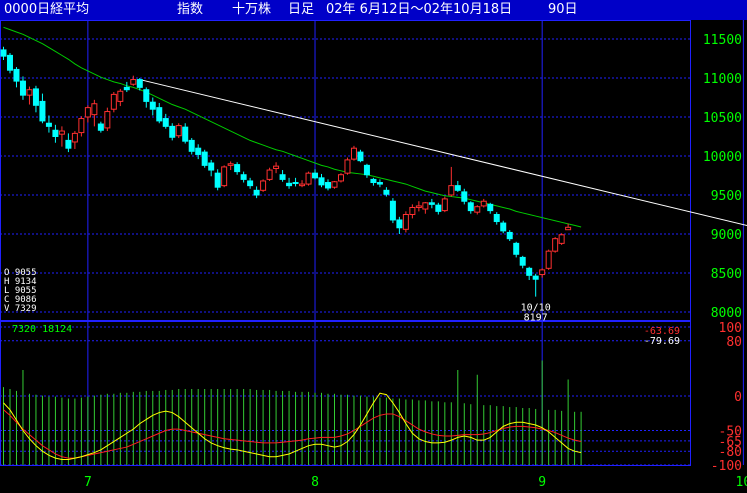 This screenshot has height=493, width=747. I want to click on price-tick-label: 8000, so click(726, 313).